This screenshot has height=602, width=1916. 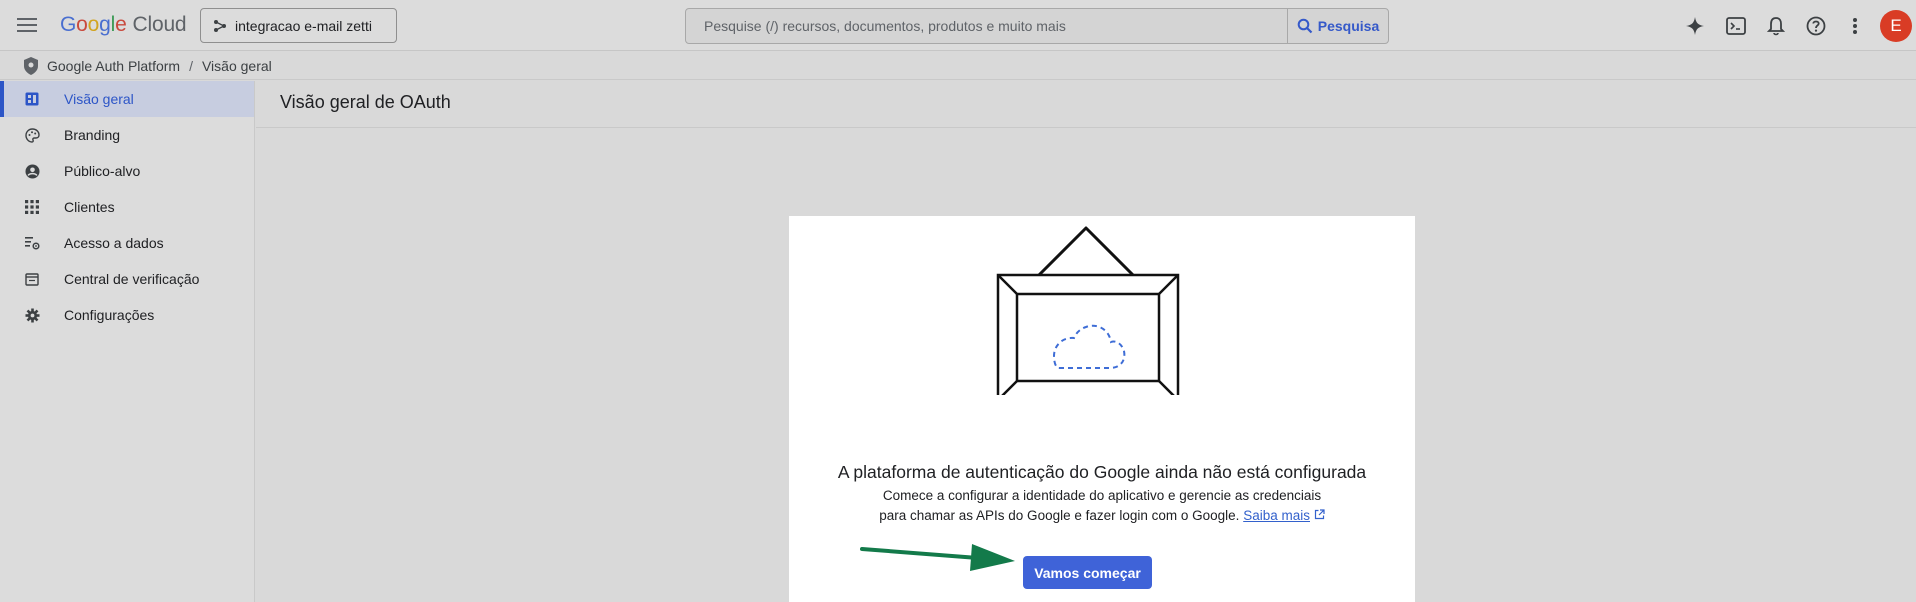 I want to click on gemini-spark-icon, so click(x=1695, y=26).